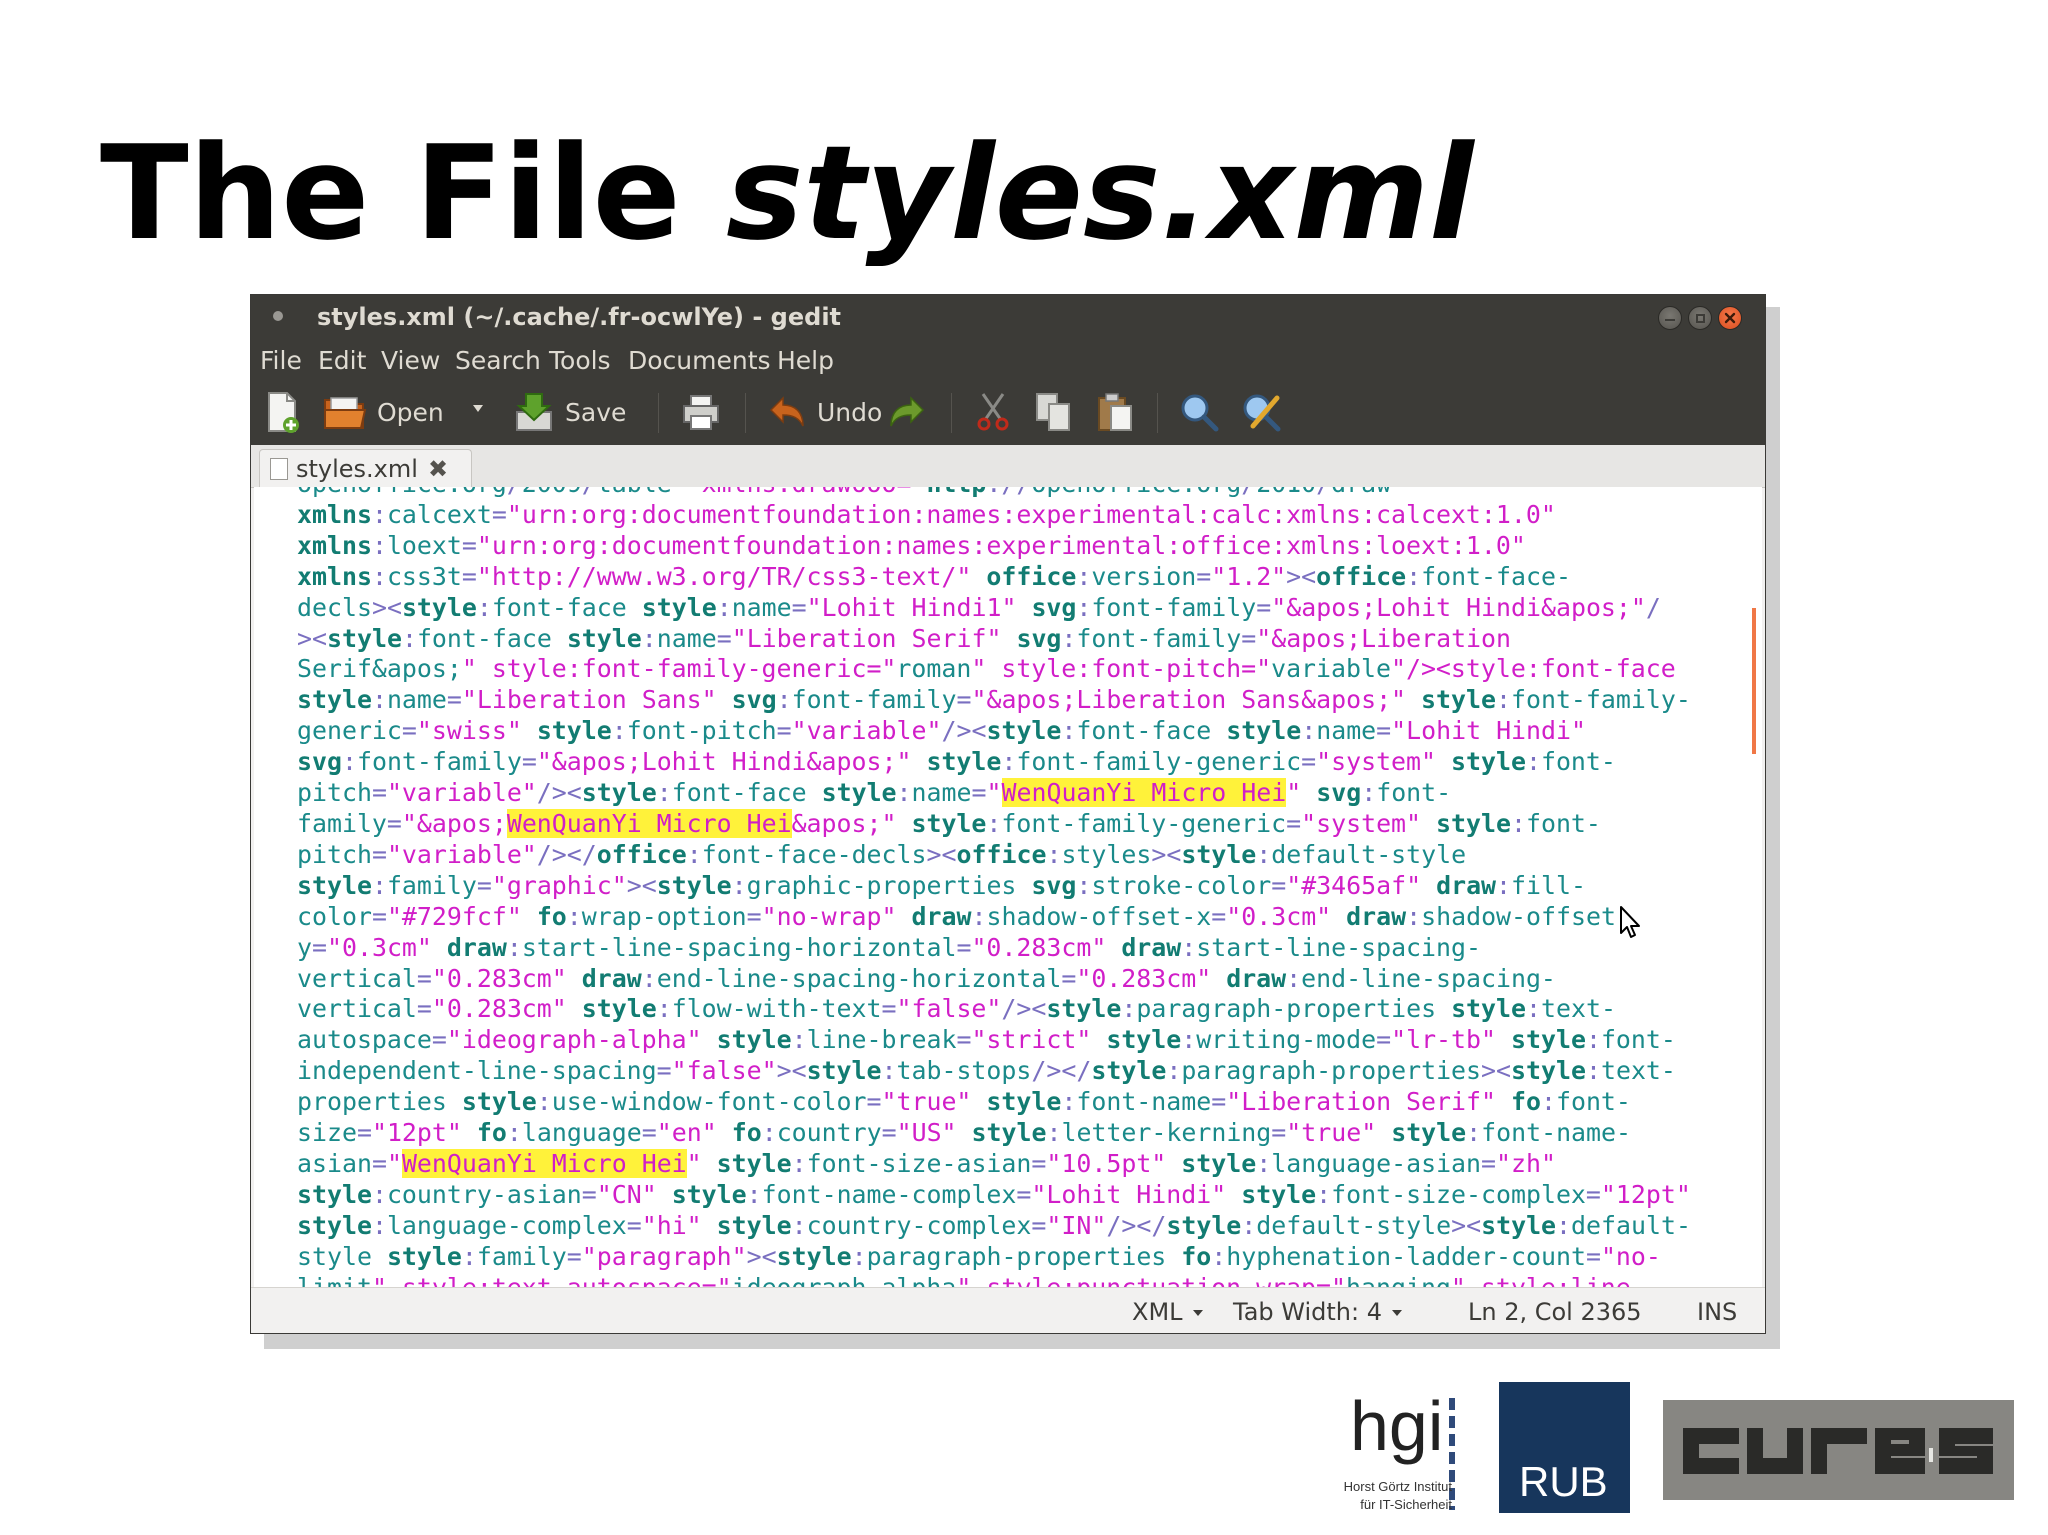 This screenshot has width=2048, height=1535. I want to click on save-icon, so click(534, 412).